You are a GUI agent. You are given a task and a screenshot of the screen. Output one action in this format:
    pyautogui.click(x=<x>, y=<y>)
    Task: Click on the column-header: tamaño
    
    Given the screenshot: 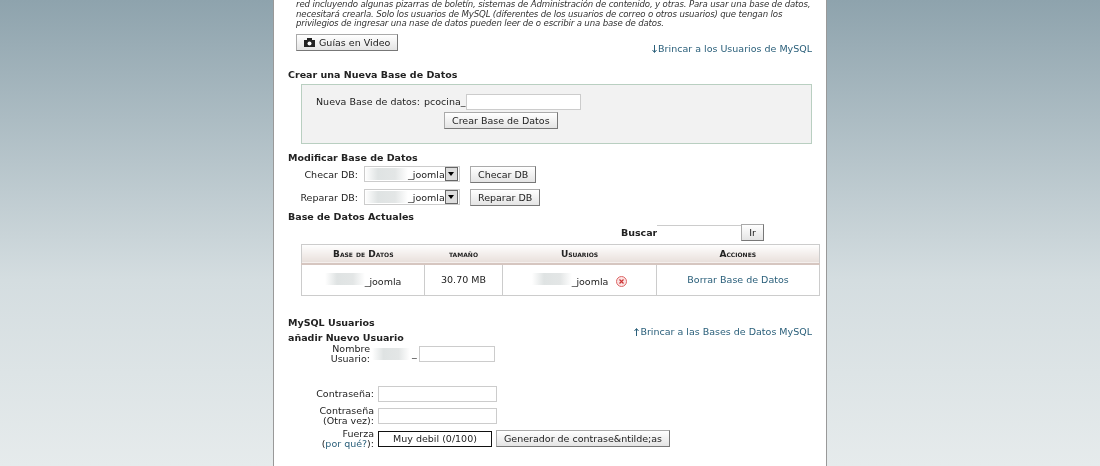 What is the action you would take?
    pyautogui.click(x=463, y=254)
    